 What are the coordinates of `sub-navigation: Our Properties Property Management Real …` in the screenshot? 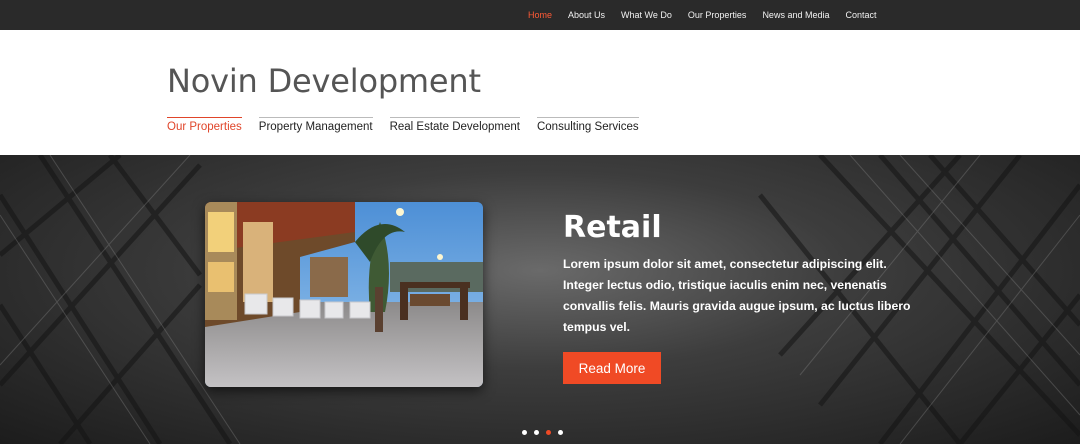 It's located at (411, 125).